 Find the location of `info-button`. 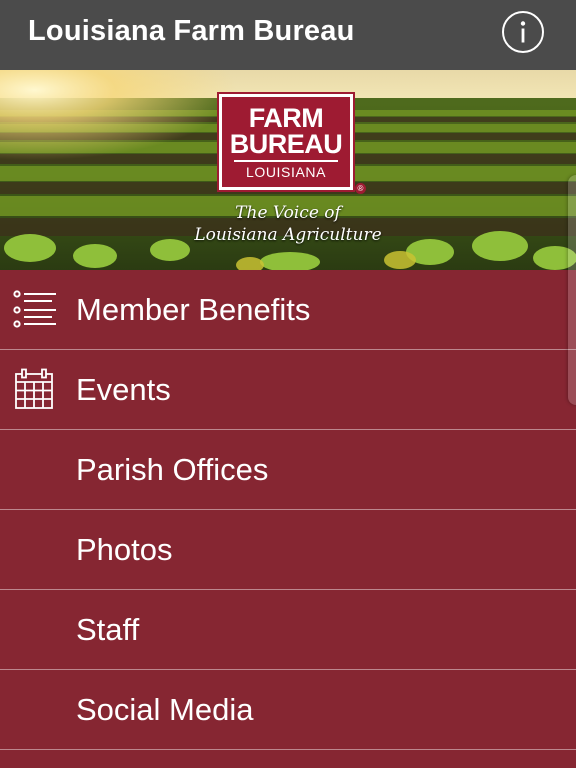

info-button is located at coordinates (523, 32).